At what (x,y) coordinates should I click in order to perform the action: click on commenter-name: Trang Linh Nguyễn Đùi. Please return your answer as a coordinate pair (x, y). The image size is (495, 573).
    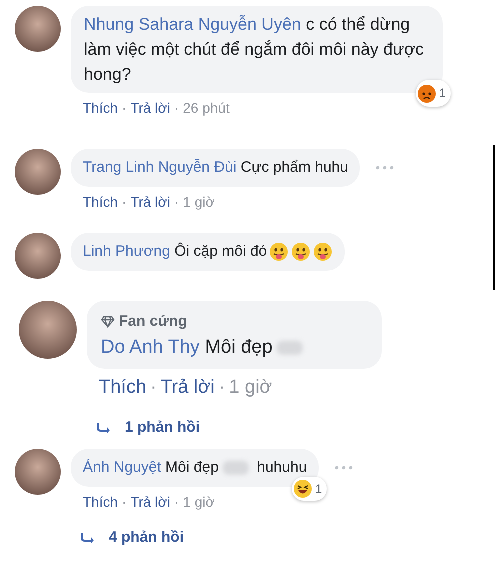
    Looking at the image, I should click on (160, 167).